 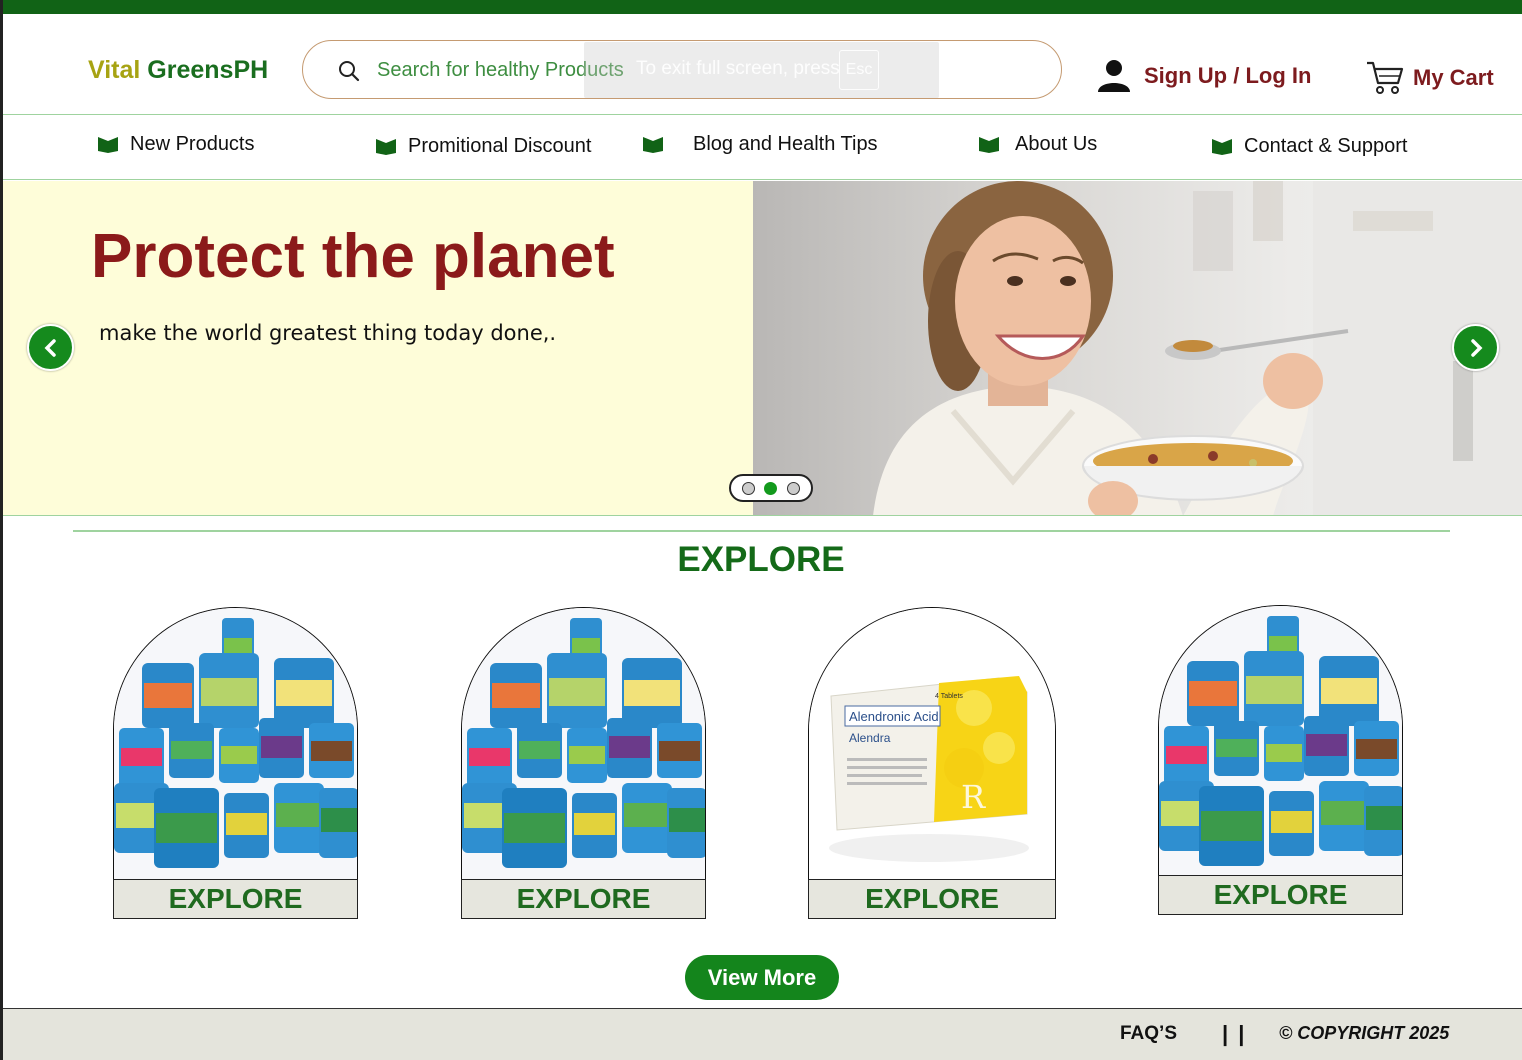 I want to click on medicine-box-image: Alendronic Acid Alendra 4 Tablets R, so click(x=932, y=743).